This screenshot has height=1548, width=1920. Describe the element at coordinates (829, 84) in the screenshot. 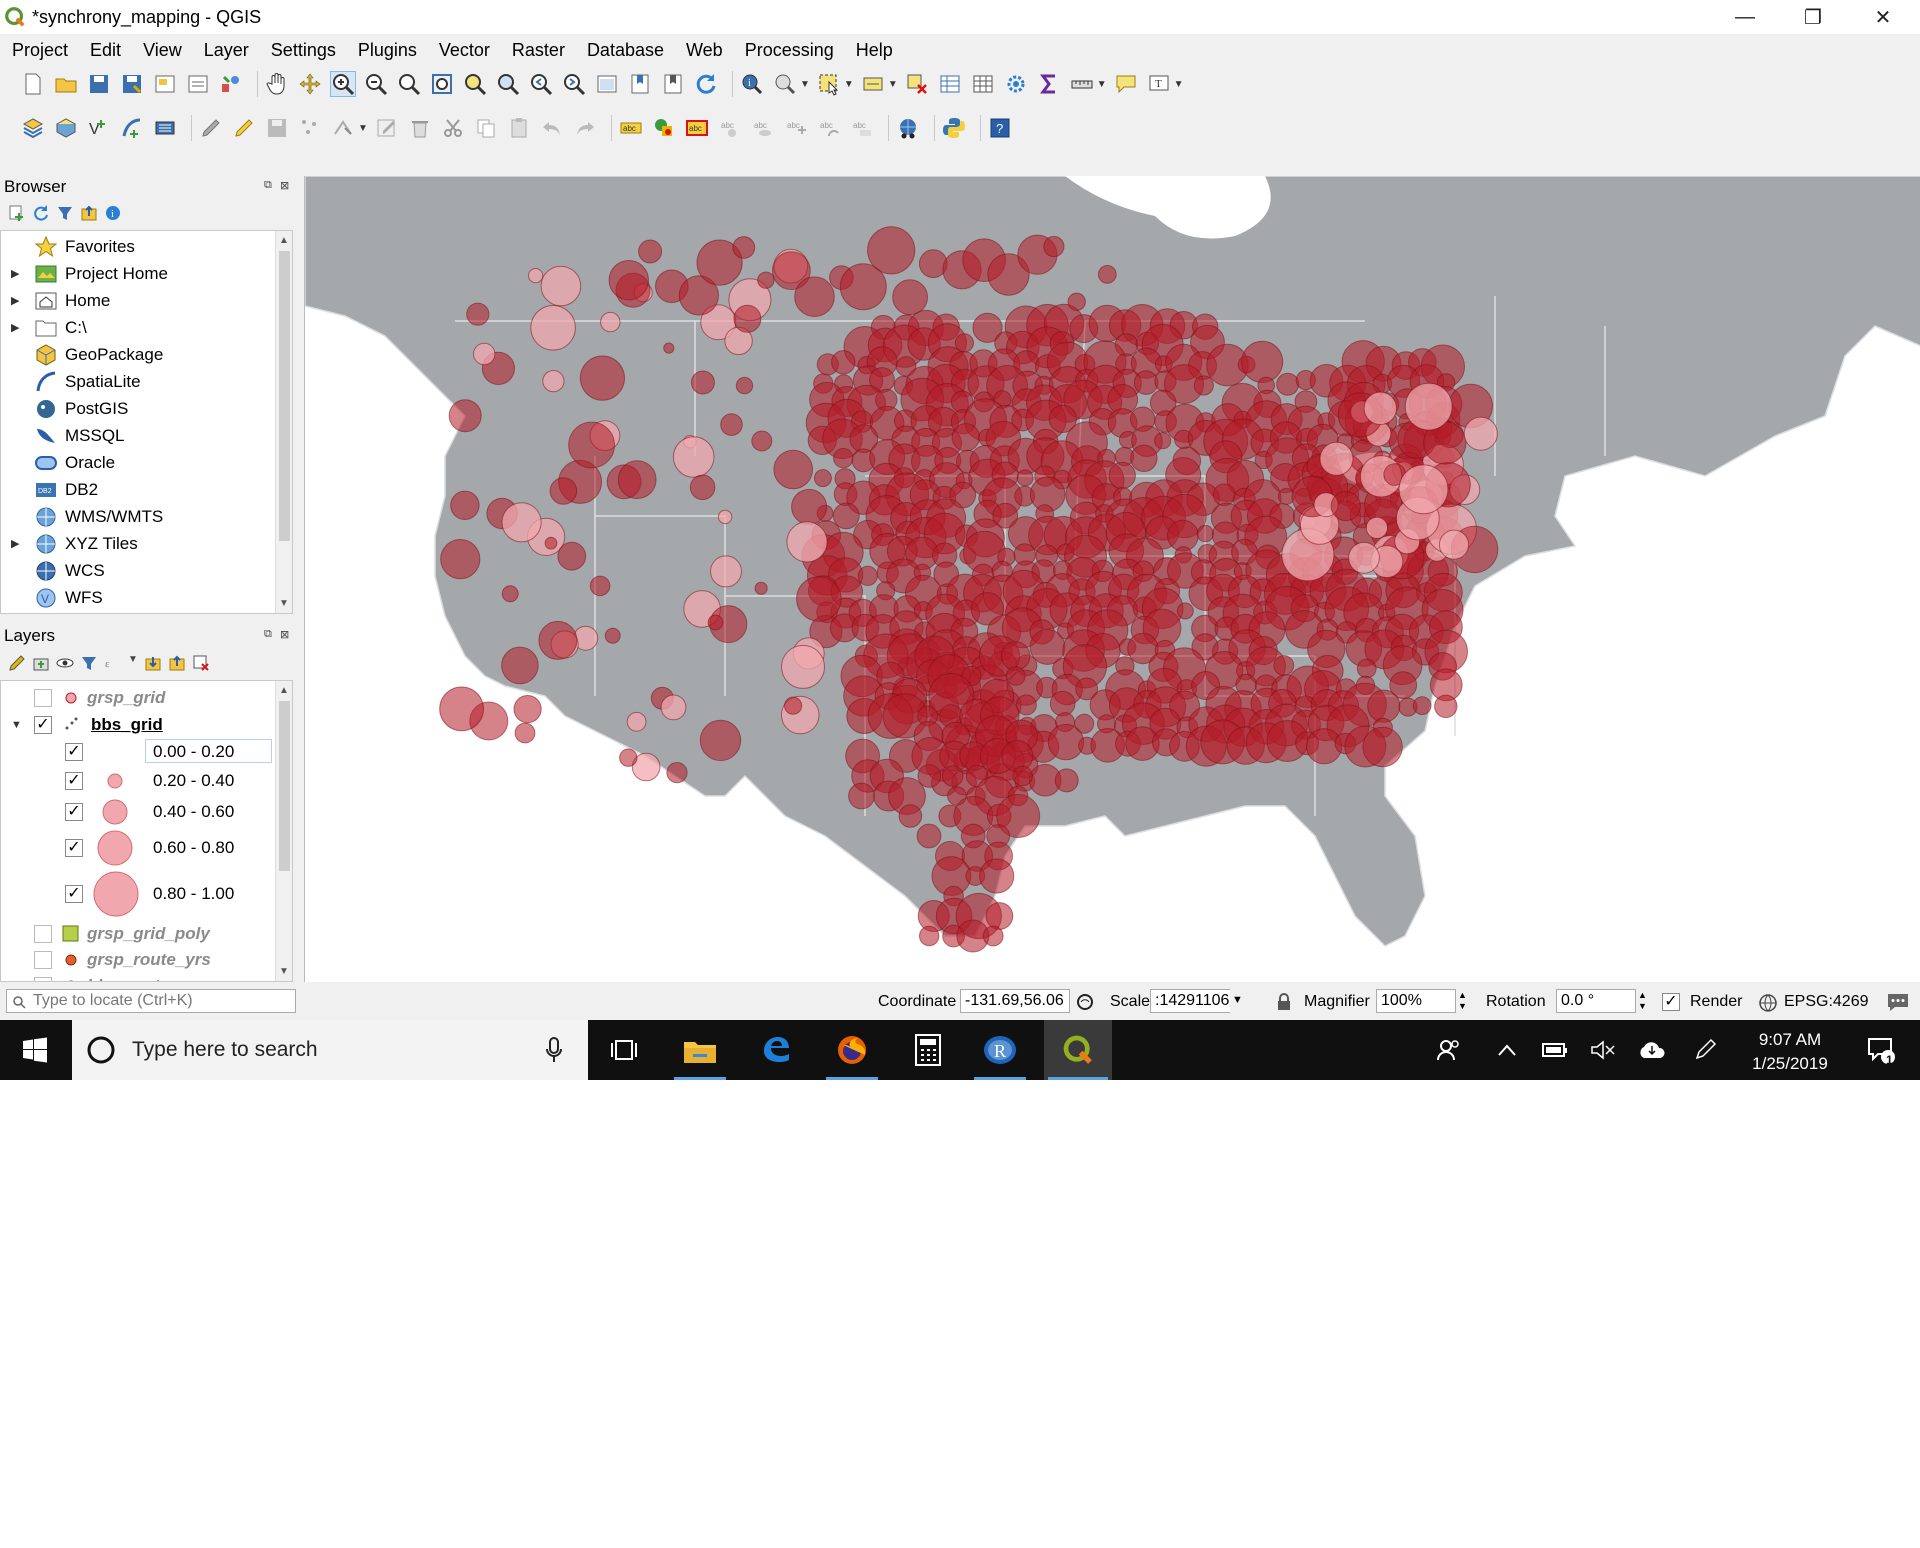

I see `select-features-icon` at that location.